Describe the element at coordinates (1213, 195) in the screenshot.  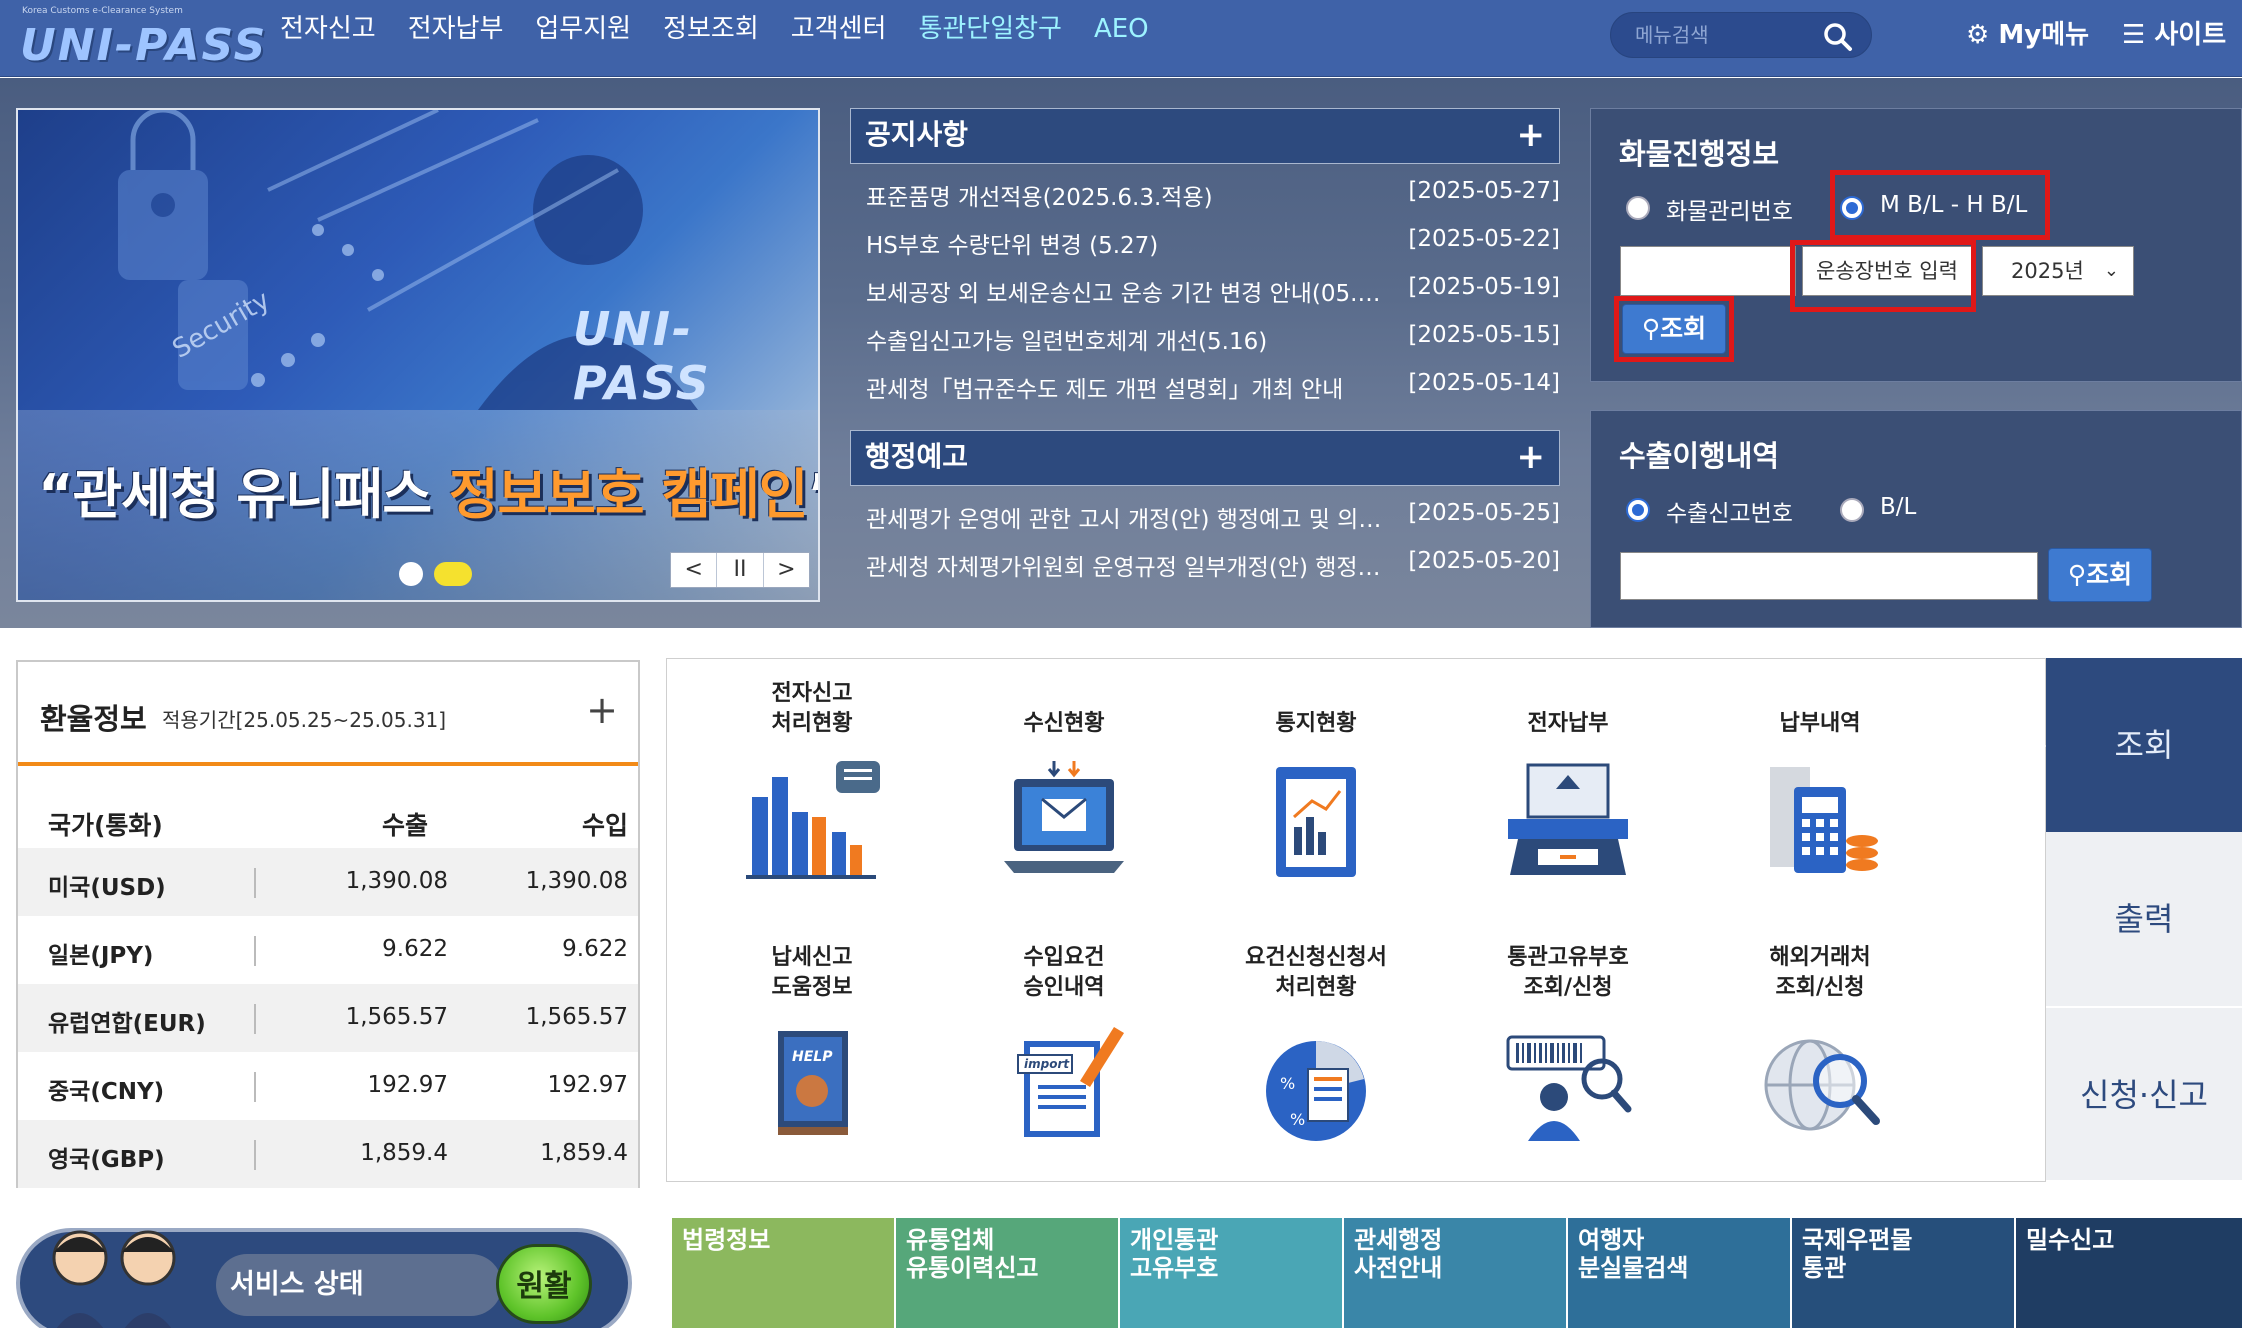
I see `notice-item: 표준품명 개선적용(2025.6.3.적용) [2025-05-27]` at that location.